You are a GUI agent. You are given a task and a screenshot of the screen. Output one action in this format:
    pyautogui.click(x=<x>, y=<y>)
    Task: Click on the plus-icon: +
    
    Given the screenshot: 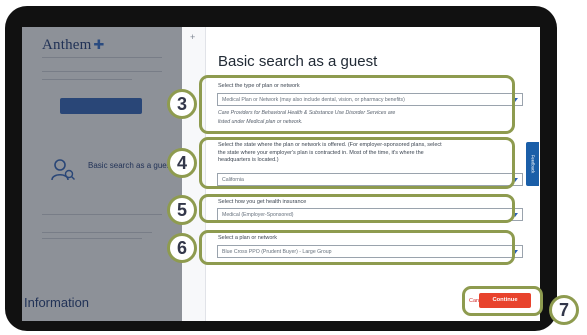 What is the action you would take?
    pyautogui.click(x=192, y=37)
    